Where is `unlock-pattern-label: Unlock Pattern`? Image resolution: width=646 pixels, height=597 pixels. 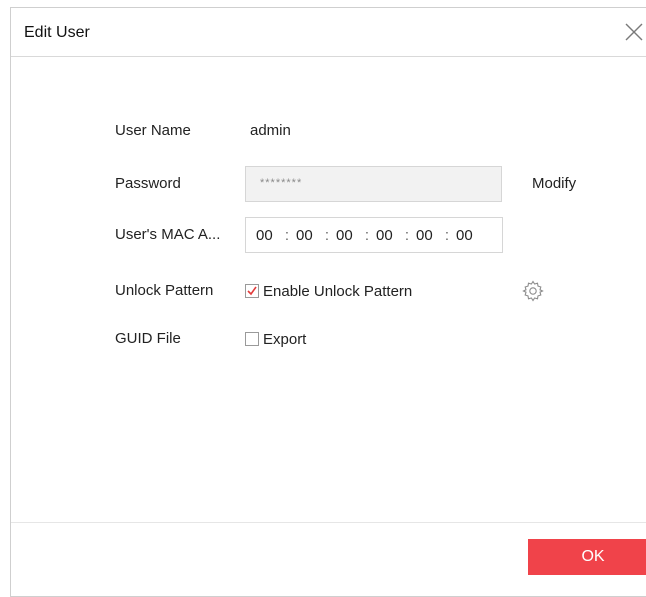 unlock-pattern-label: Unlock Pattern is located at coordinates (164, 290).